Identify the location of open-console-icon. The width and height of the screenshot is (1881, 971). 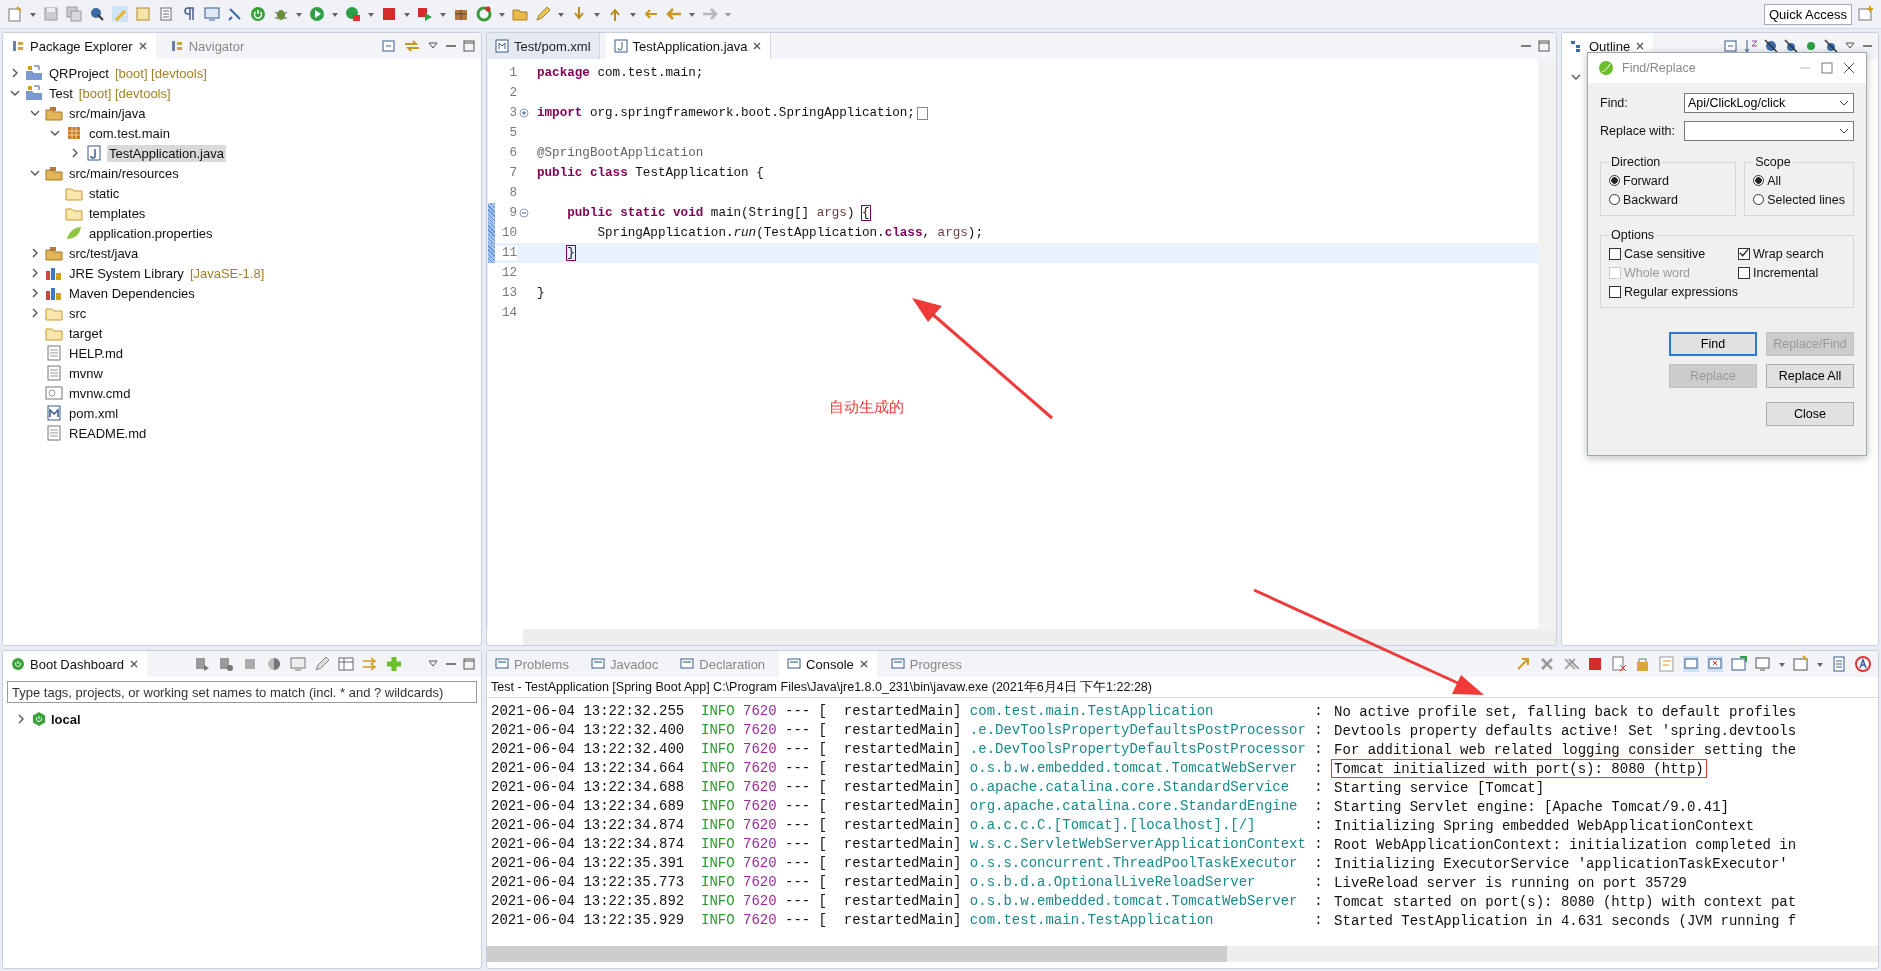
(1739, 664).